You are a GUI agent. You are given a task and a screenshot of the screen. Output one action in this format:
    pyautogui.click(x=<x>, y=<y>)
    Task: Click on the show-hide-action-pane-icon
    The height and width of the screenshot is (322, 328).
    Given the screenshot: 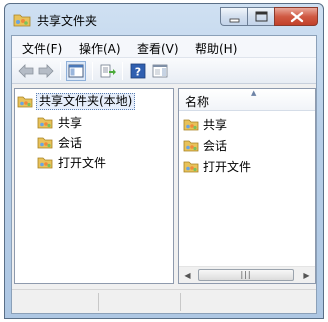 What is the action you would take?
    pyautogui.click(x=160, y=71)
    